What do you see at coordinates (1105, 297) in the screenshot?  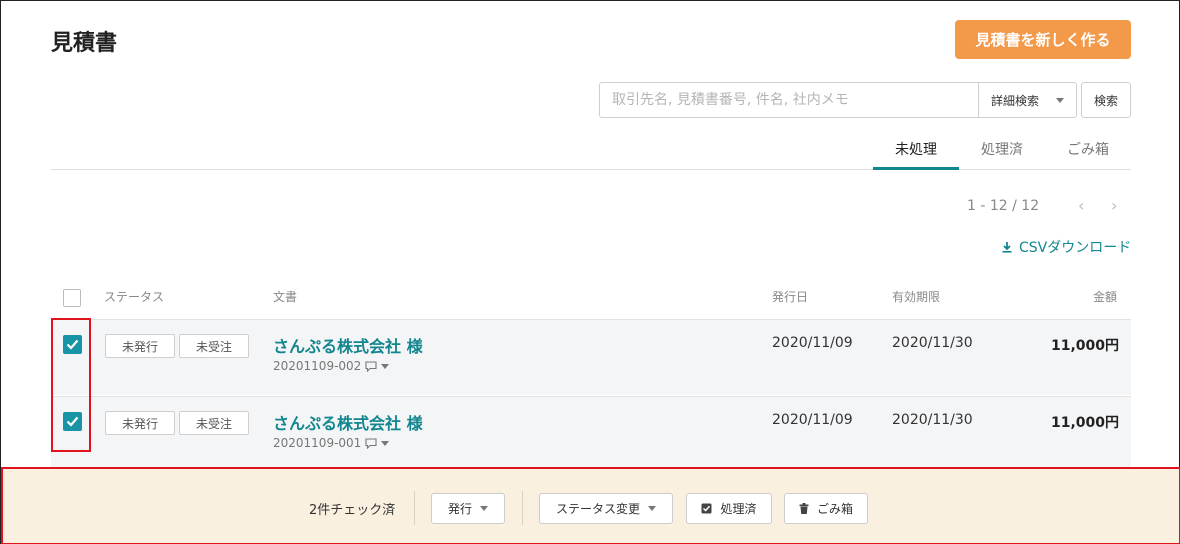 I see `header-amount: 金額` at bounding box center [1105, 297].